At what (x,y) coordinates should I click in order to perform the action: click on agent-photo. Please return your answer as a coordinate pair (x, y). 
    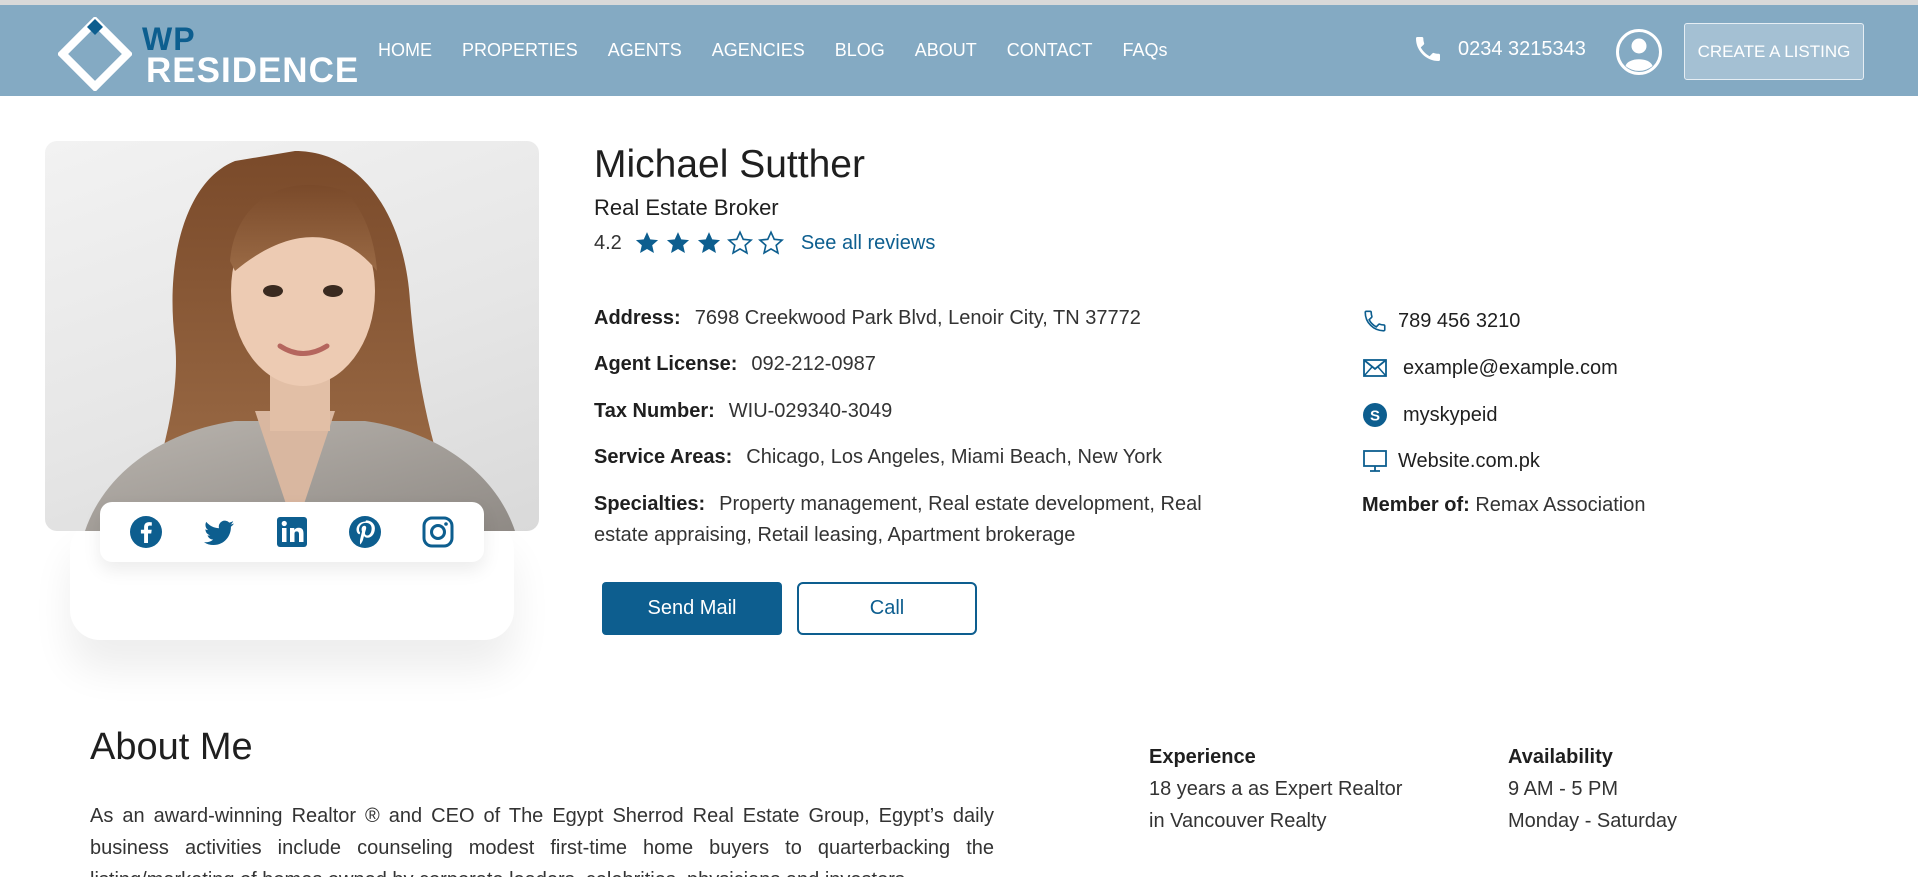
    Looking at the image, I should click on (292, 336).